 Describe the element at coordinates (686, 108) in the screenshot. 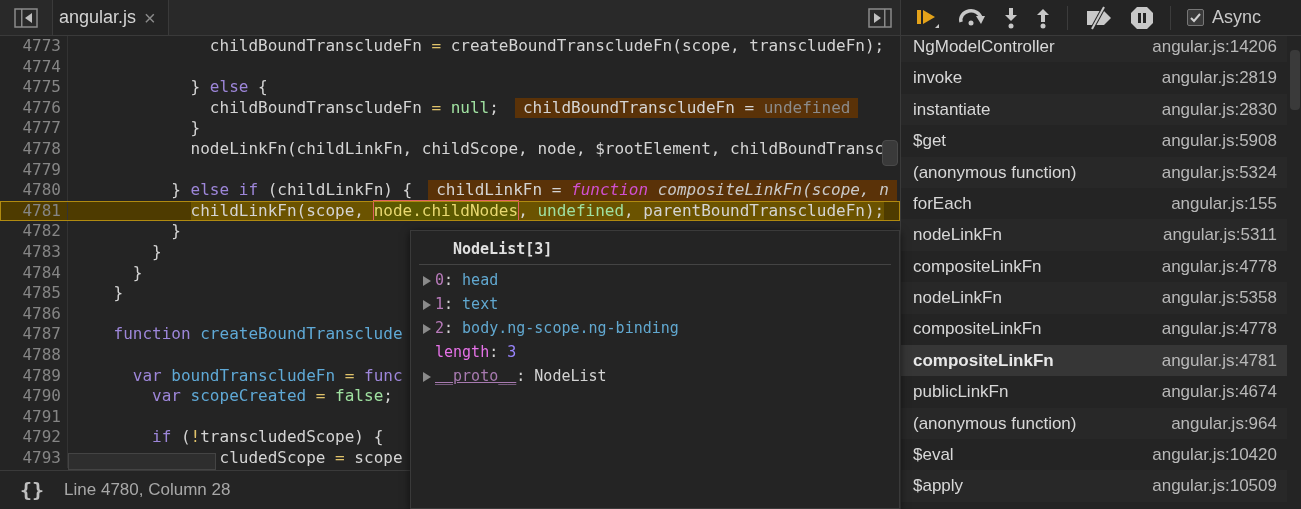

I see `inline-value: childBoundTranscludeFn = undefined` at that location.